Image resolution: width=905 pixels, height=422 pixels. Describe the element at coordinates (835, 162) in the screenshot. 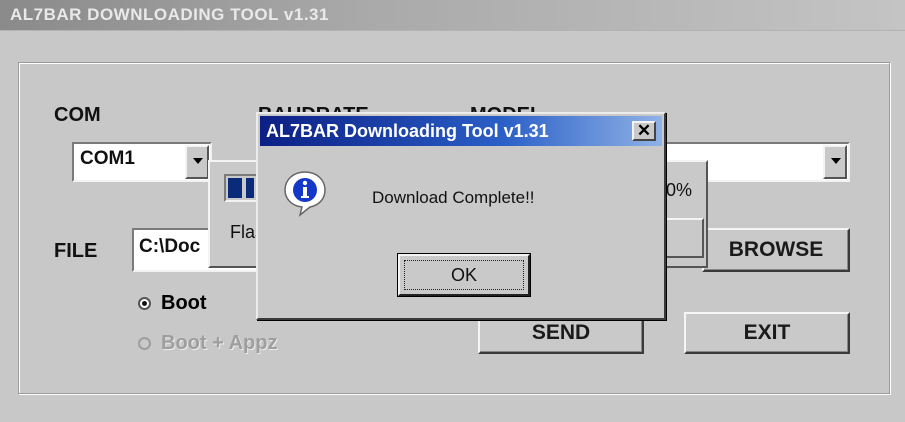

I see `model-dropdown-button` at that location.